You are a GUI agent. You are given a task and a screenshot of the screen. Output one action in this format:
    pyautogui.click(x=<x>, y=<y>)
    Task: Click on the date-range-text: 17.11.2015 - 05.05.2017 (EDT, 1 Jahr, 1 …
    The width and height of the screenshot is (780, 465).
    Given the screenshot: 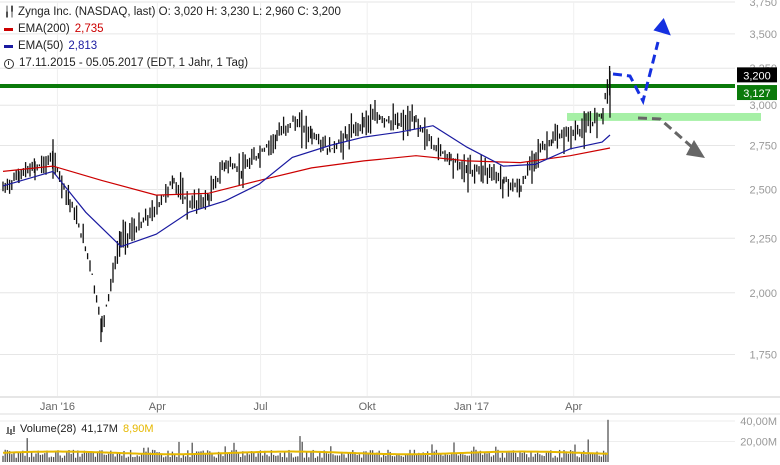 What is the action you would take?
    pyautogui.click(x=134, y=63)
    